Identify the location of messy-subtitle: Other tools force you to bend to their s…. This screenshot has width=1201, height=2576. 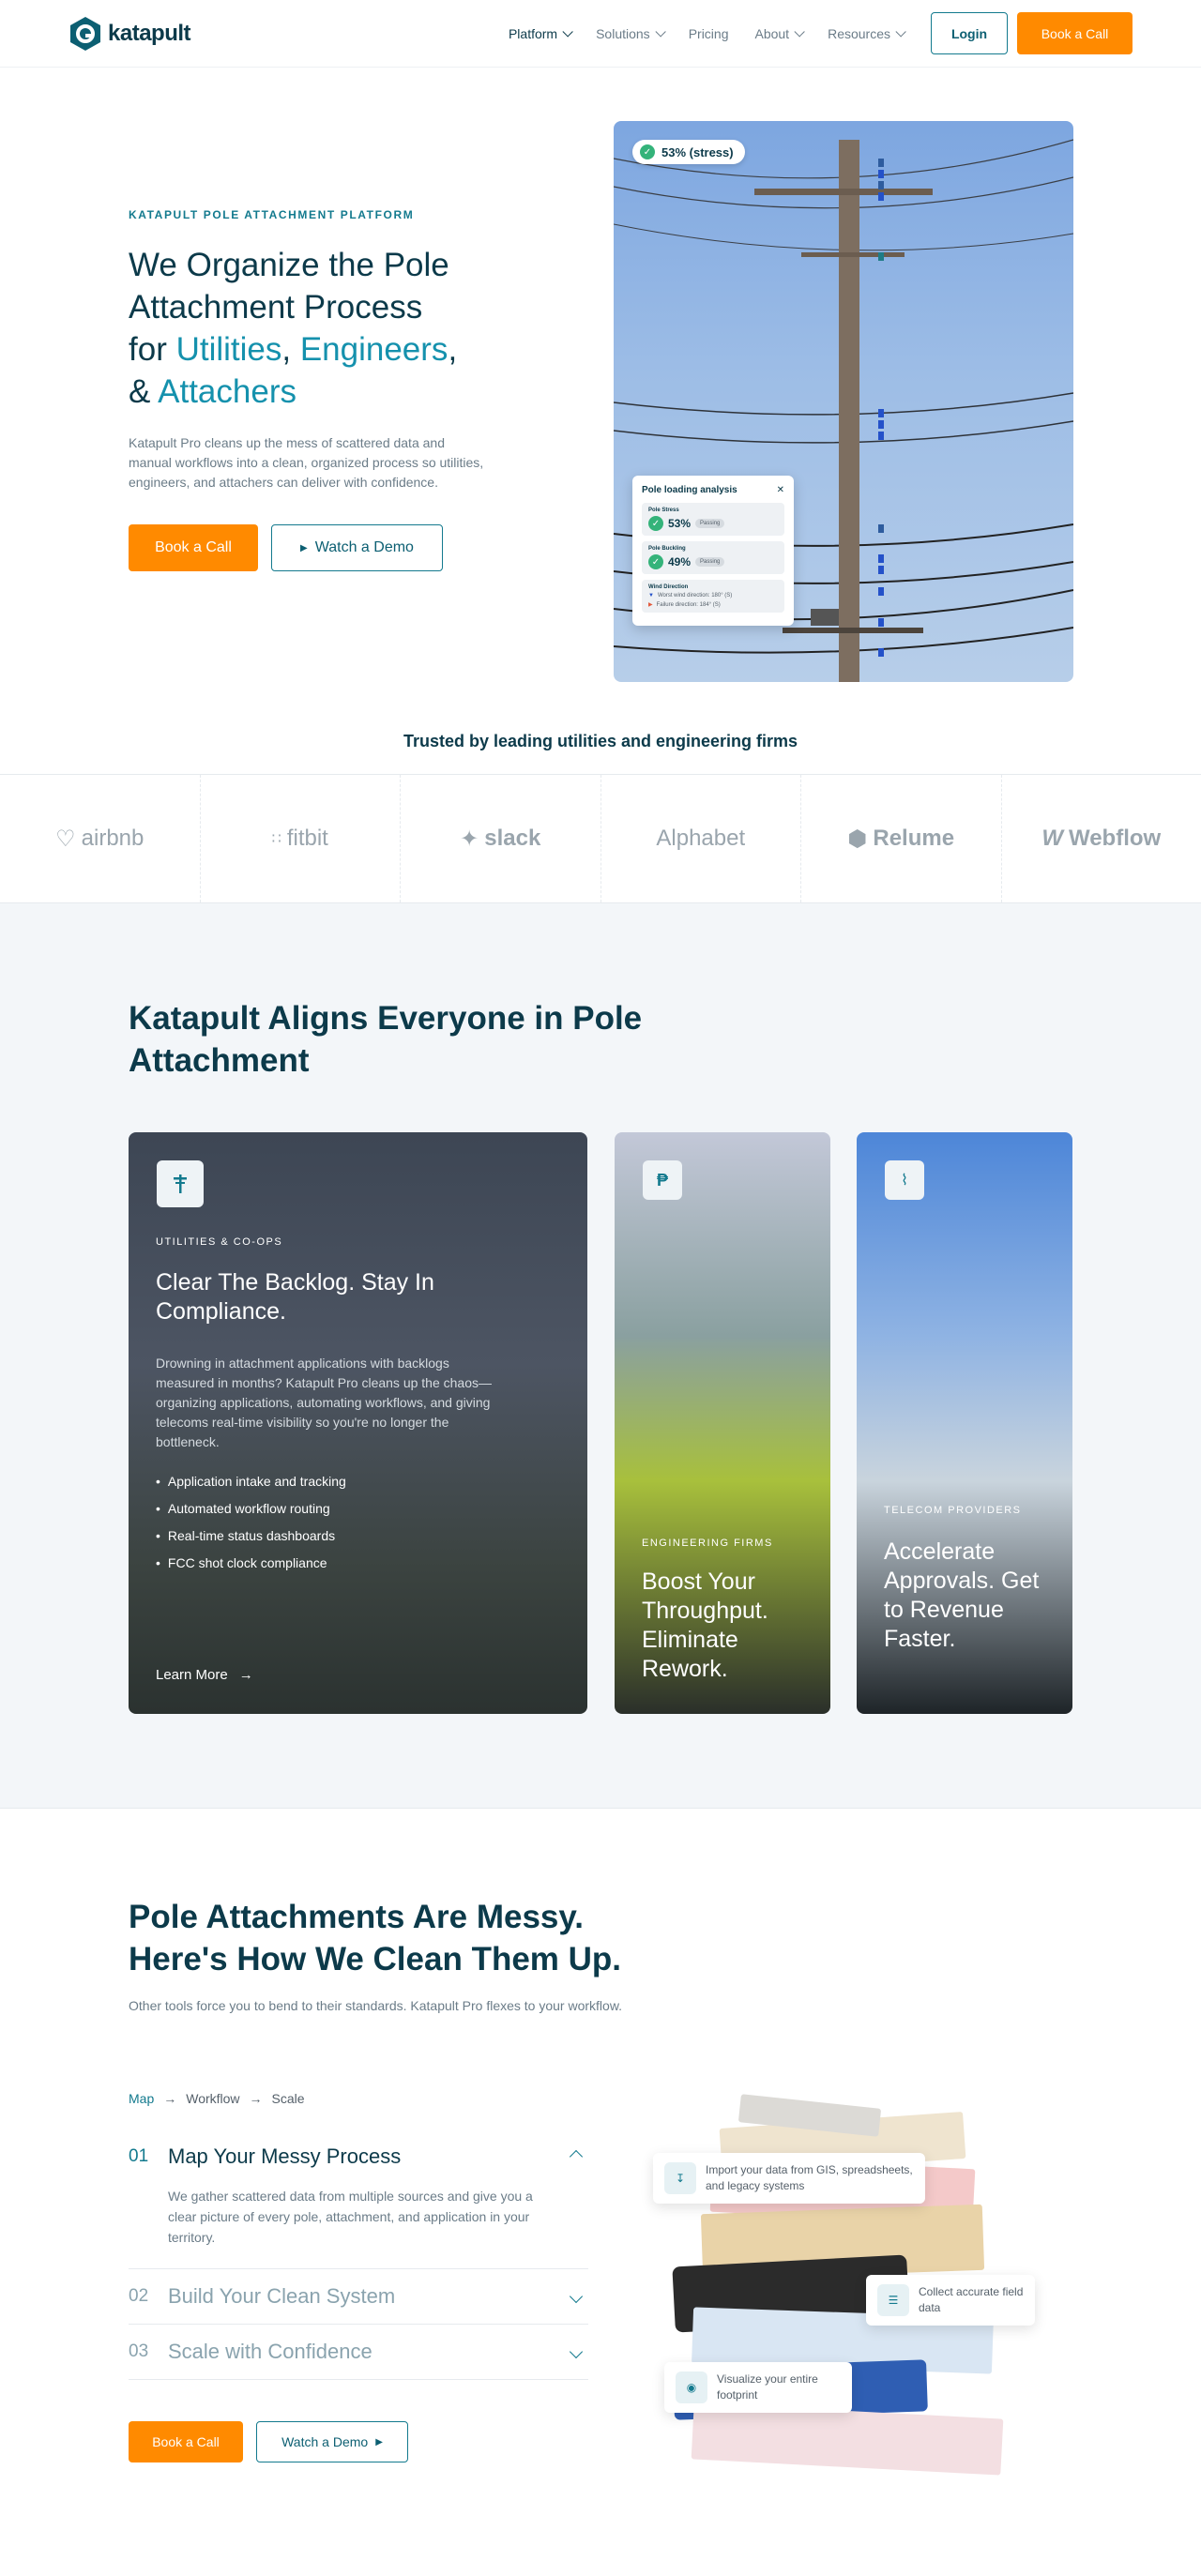
(376, 2005).